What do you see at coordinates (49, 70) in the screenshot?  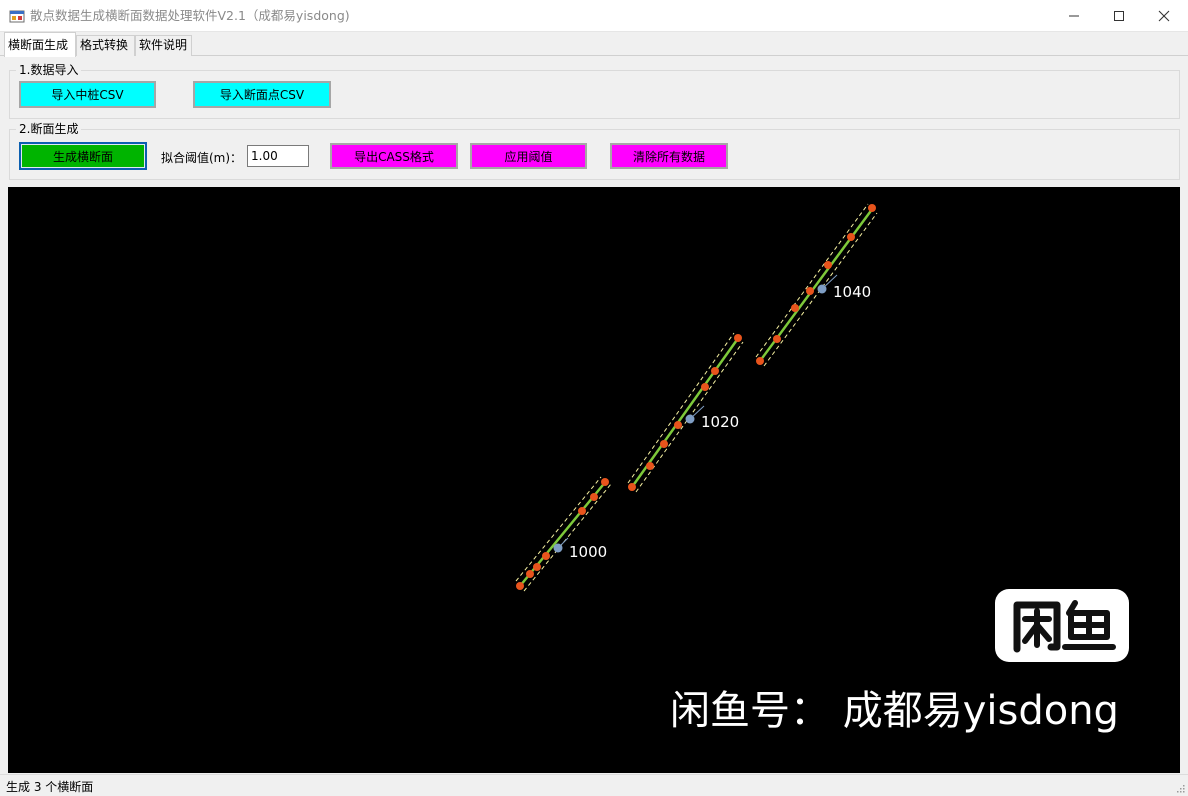 I see `data-import-group-label: 1.数据导入` at bounding box center [49, 70].